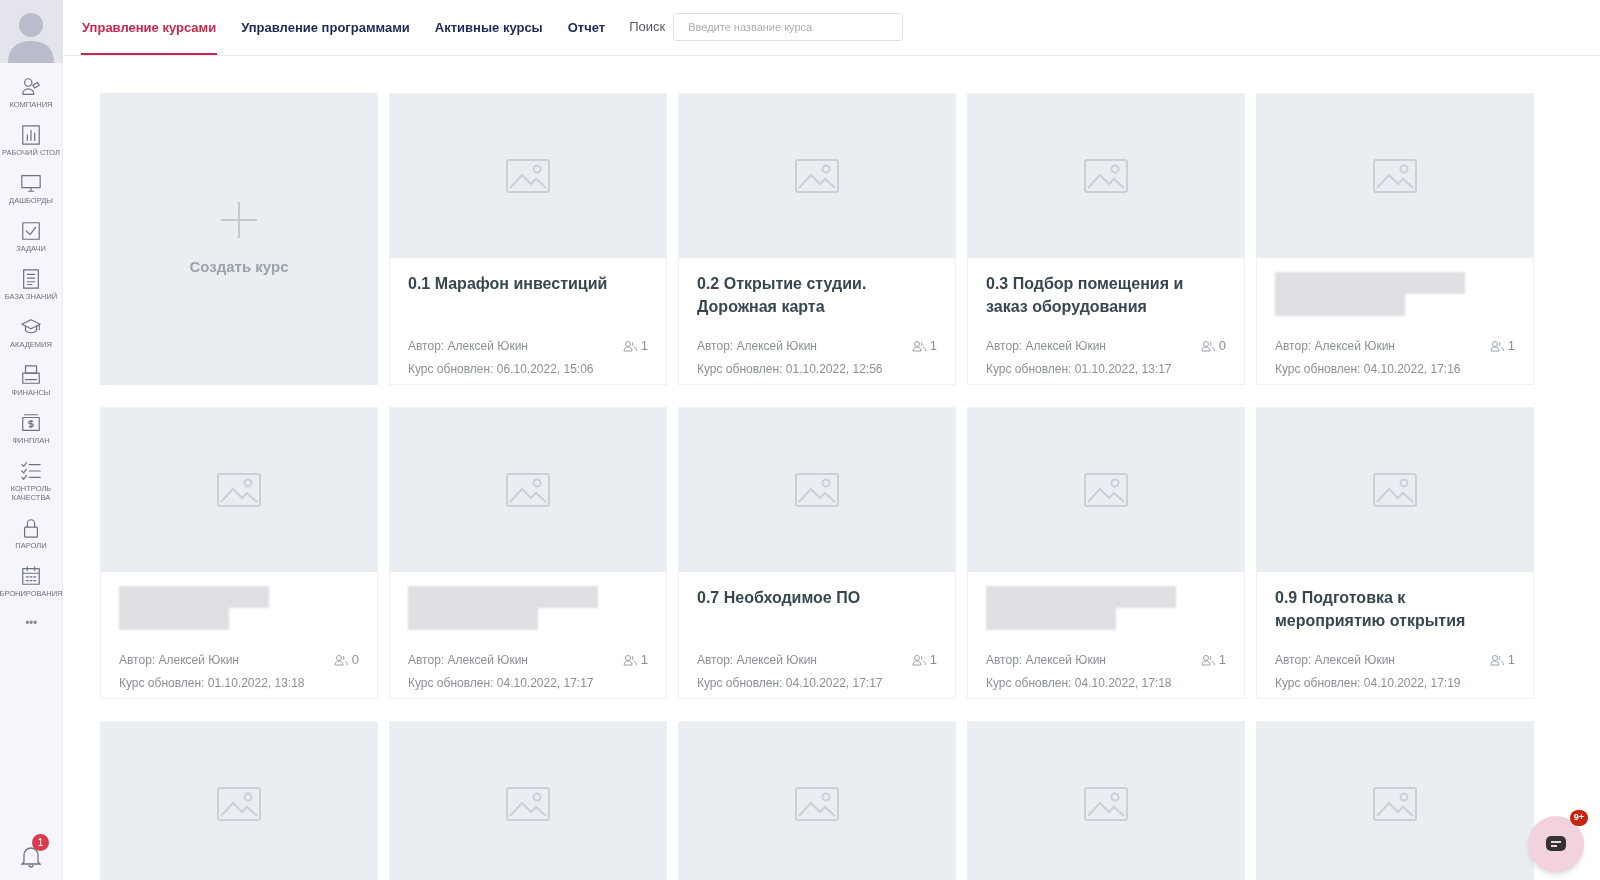 The height and width of the screenshot is (880, 1600). What do you see at coordinates (647, 27) in the screenshot?
I see `search-label: Поиск` at bounding box center [647, 27].